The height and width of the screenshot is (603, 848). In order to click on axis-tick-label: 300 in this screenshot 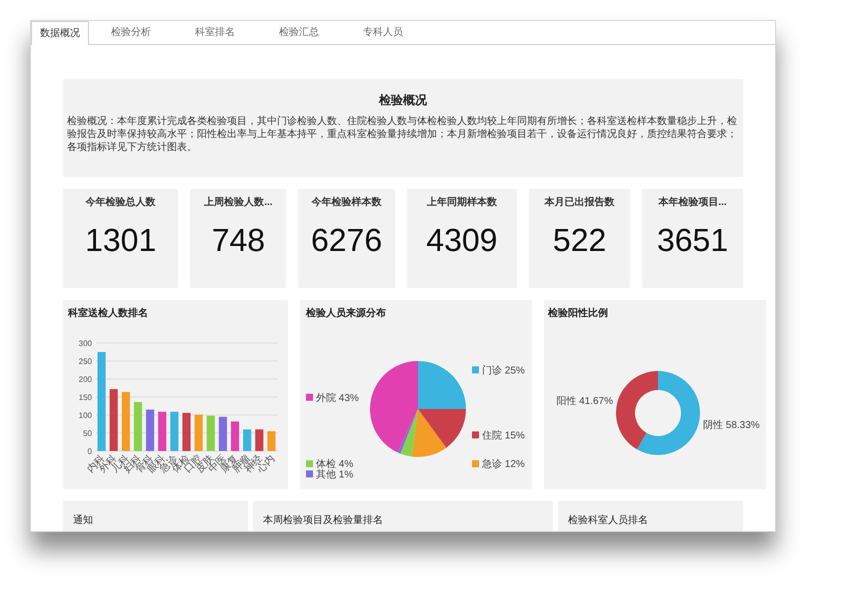, I will do `click(85, 343)`.